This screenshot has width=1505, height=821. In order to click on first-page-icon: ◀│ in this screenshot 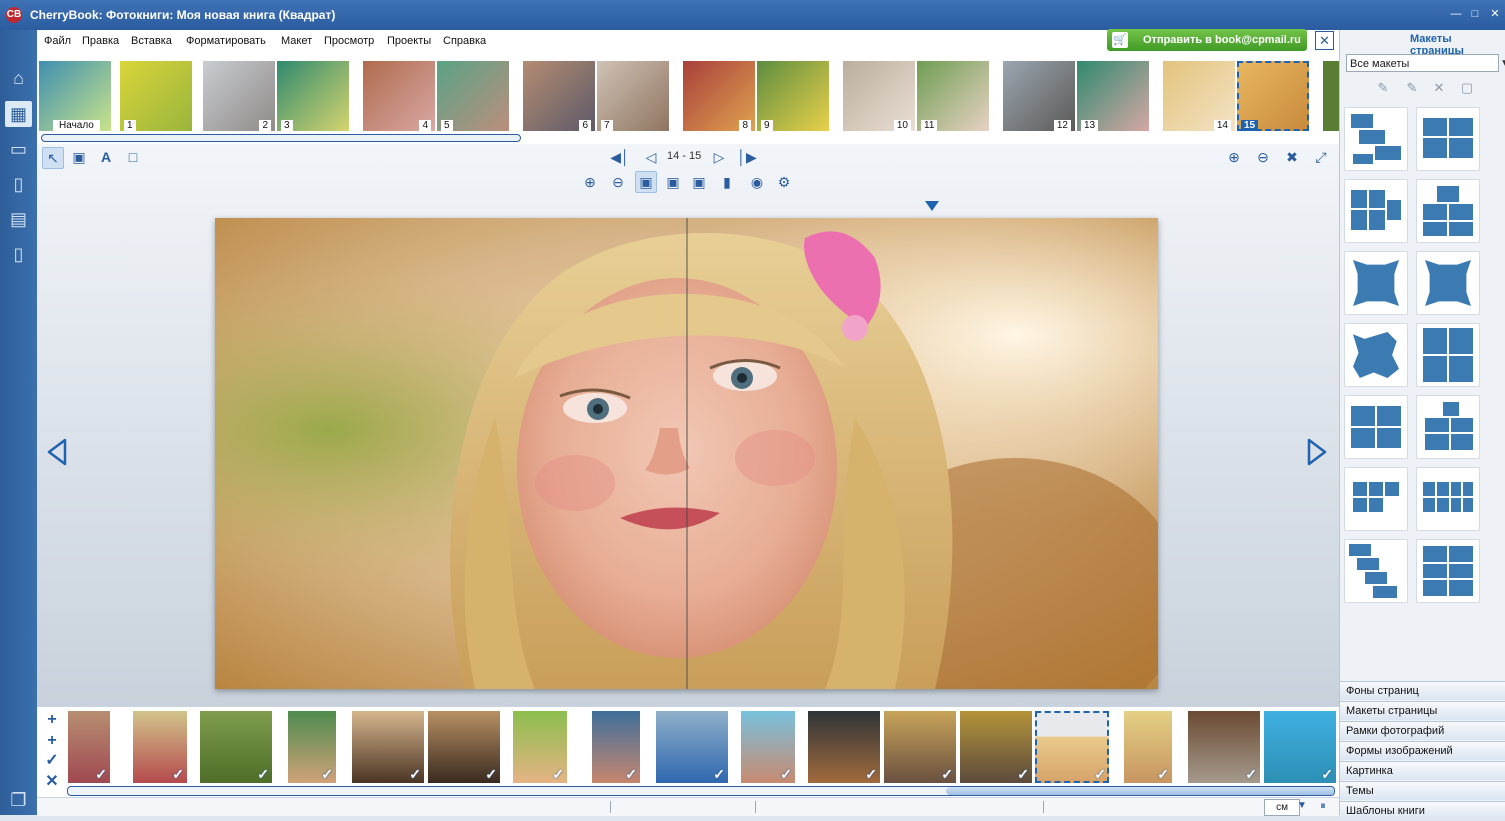, I will do `click(620, 157)`.